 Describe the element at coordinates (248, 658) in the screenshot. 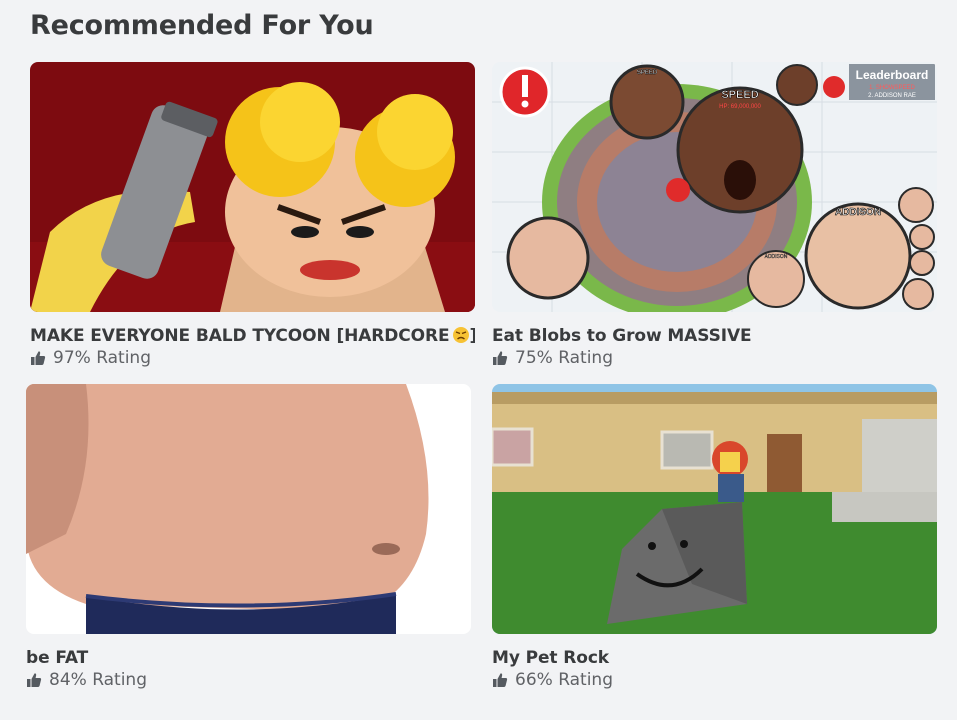

I see `game-title: be FAT` at that location.